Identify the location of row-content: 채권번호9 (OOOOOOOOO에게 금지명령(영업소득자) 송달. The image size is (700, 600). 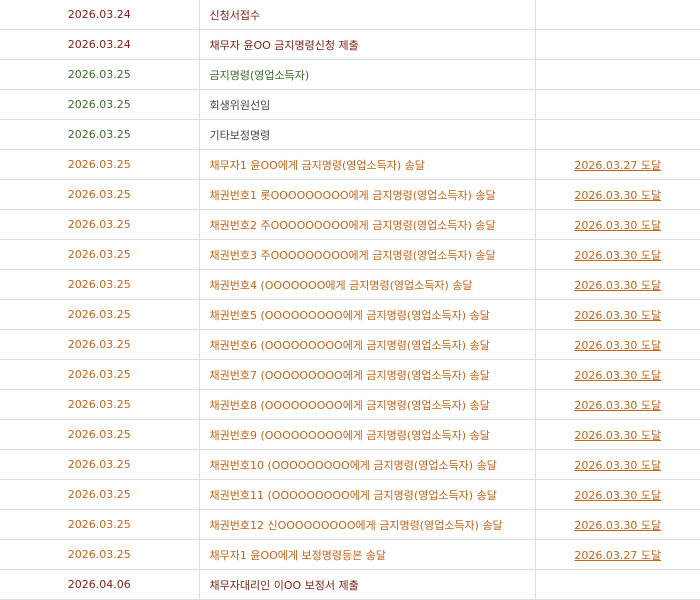
(366, 434).